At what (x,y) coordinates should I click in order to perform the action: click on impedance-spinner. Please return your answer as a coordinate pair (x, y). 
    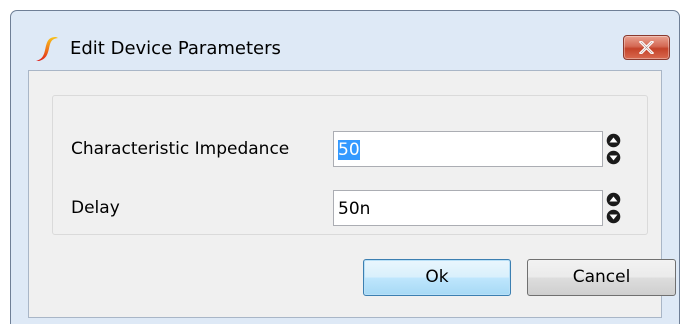
    Looking at the image, I should click on (613, 150).